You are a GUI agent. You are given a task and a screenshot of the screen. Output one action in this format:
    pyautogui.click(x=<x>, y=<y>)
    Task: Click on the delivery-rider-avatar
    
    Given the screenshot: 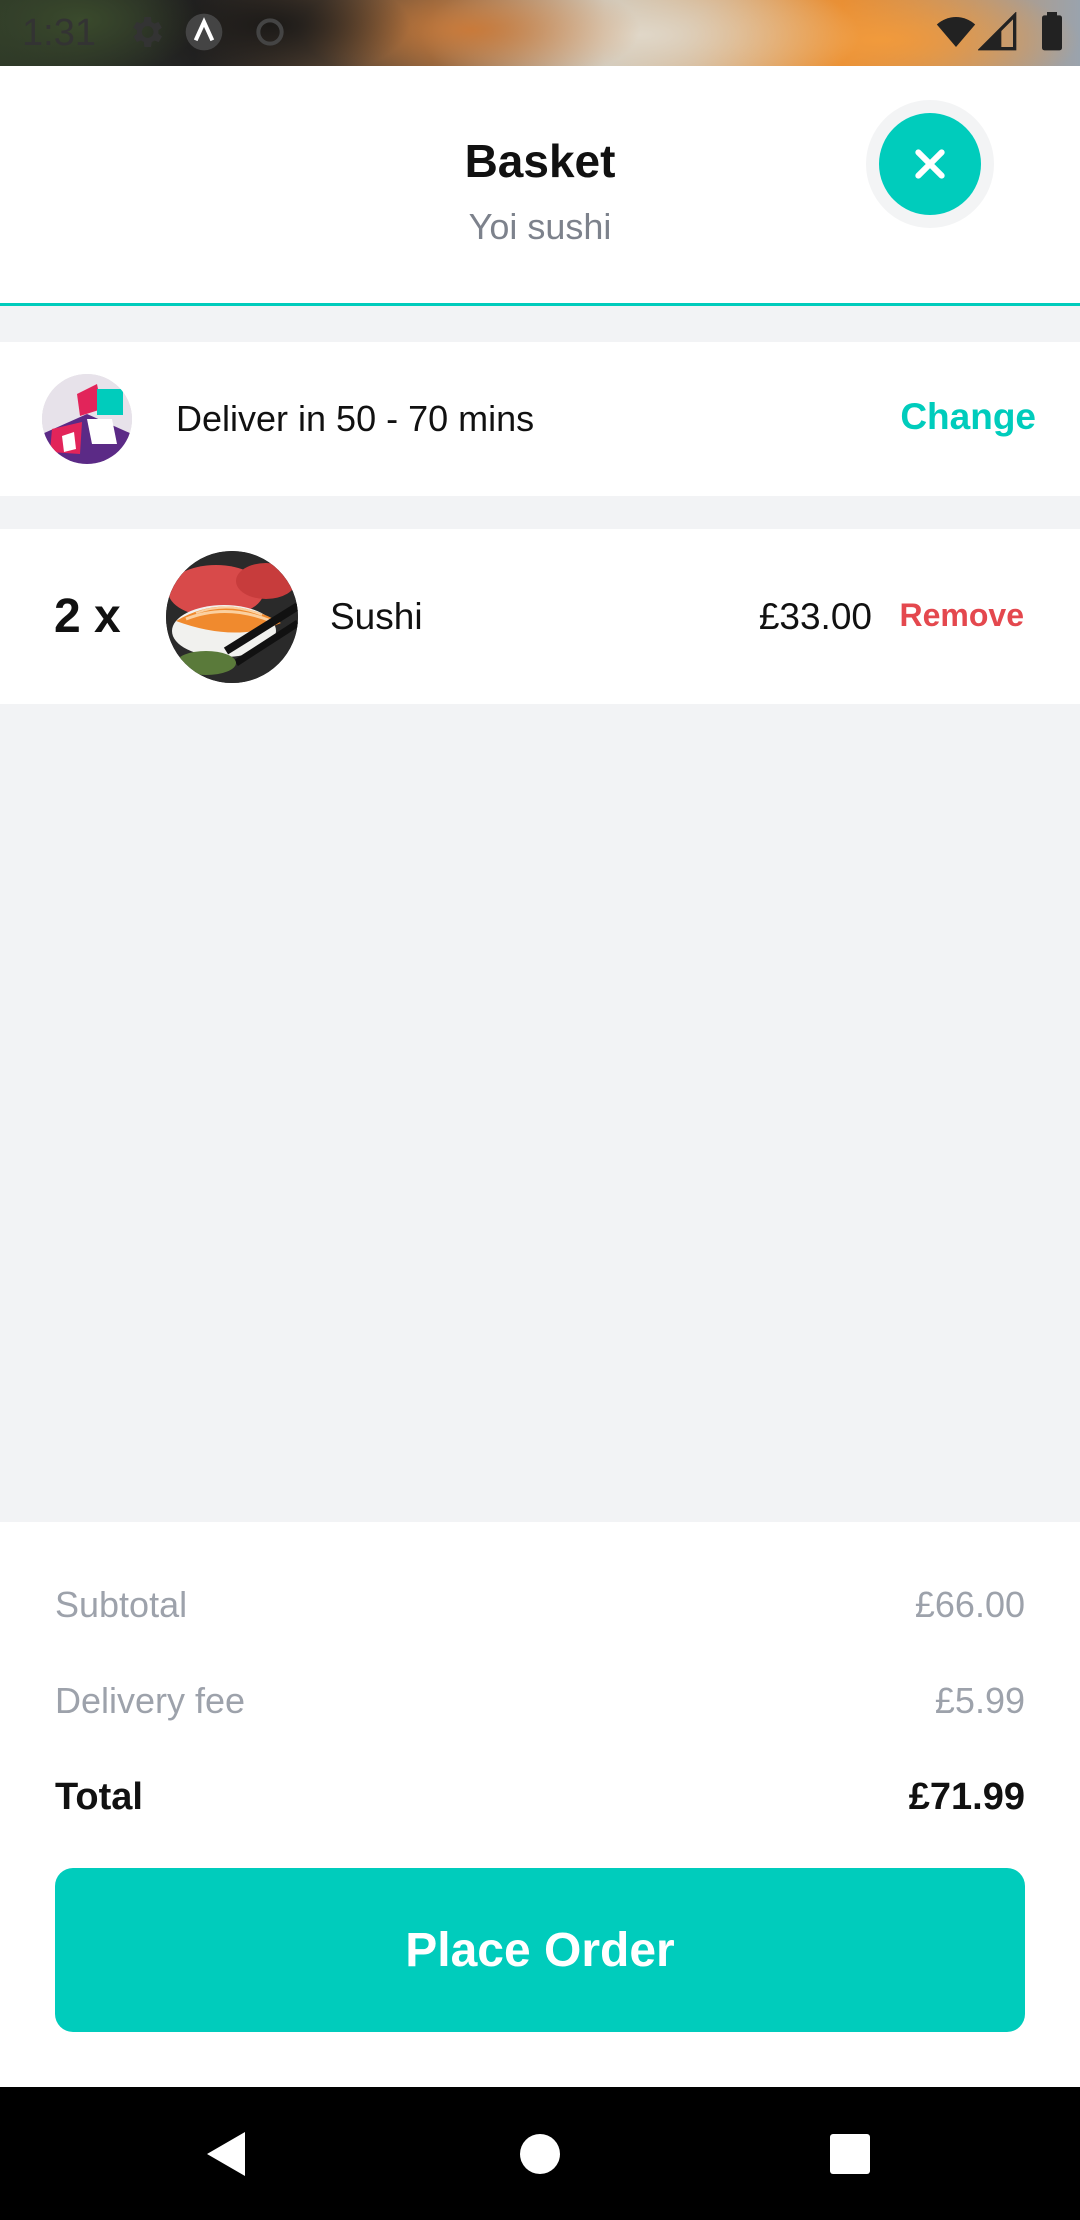 What is the action you would take?
    pyautogui.click(x=87, y=419)
    